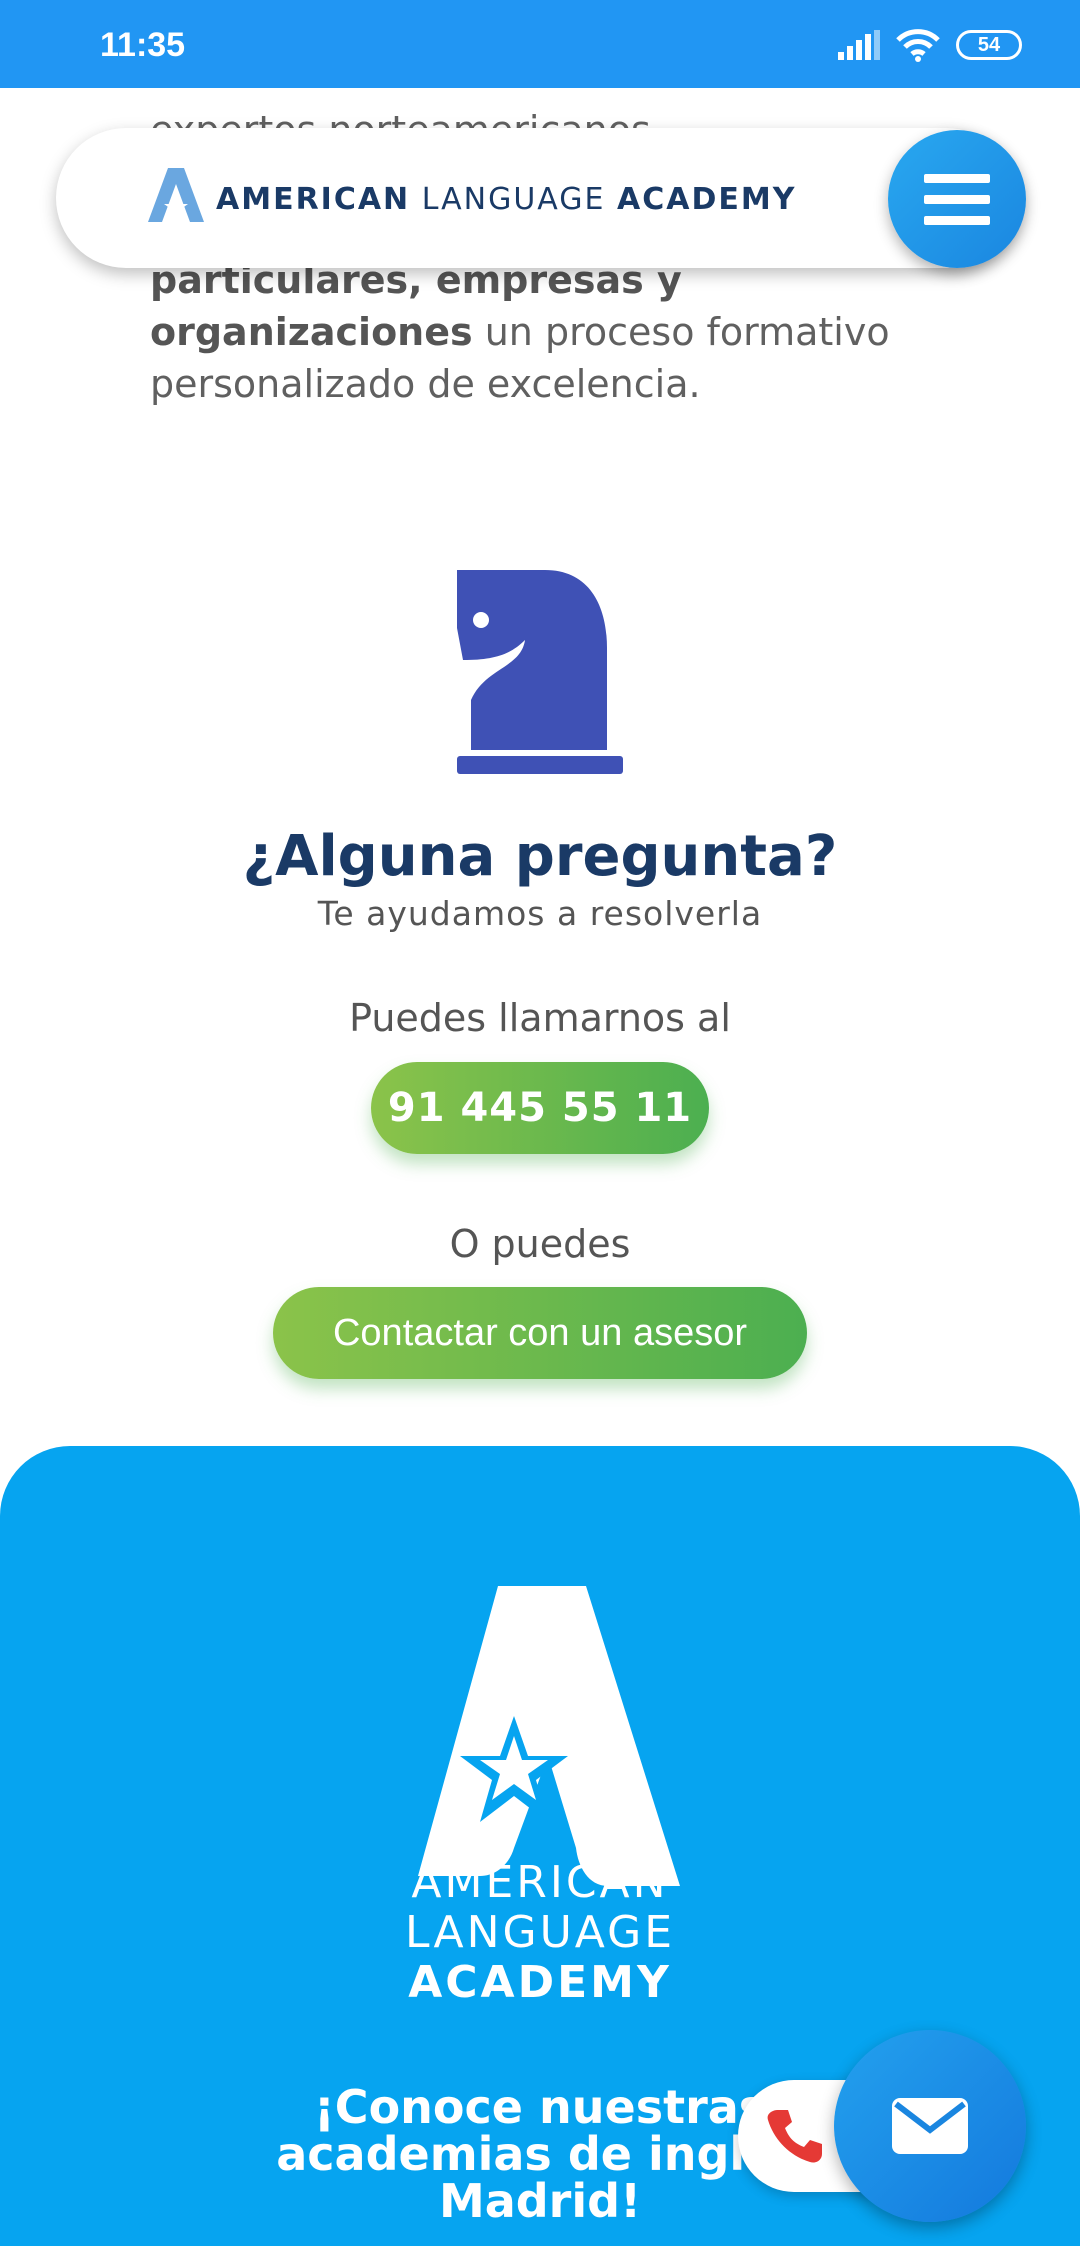  Describe the element at coordinates (540, 1108) in the screenshot. I see `phone-number-button: 91 445 55 11` at that location.